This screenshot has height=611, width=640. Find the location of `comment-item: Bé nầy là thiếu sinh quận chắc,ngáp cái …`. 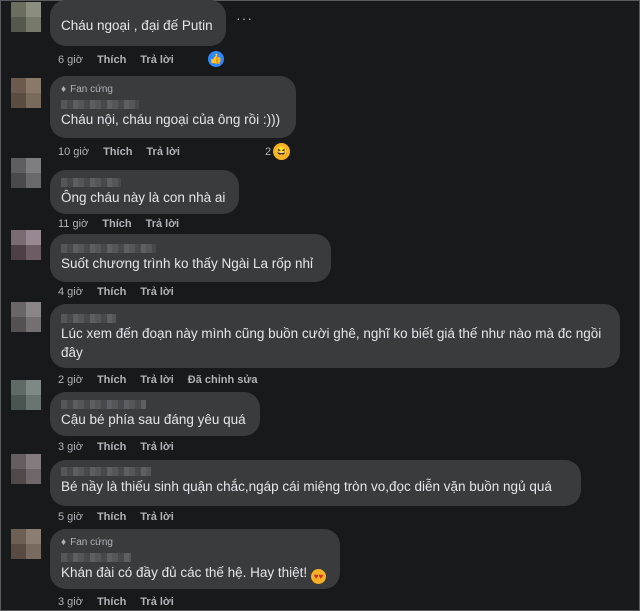

comment-item: Bé nầy là thiếu sinh quận chắc,ngáp cái … is located at coordinates (320, 490).